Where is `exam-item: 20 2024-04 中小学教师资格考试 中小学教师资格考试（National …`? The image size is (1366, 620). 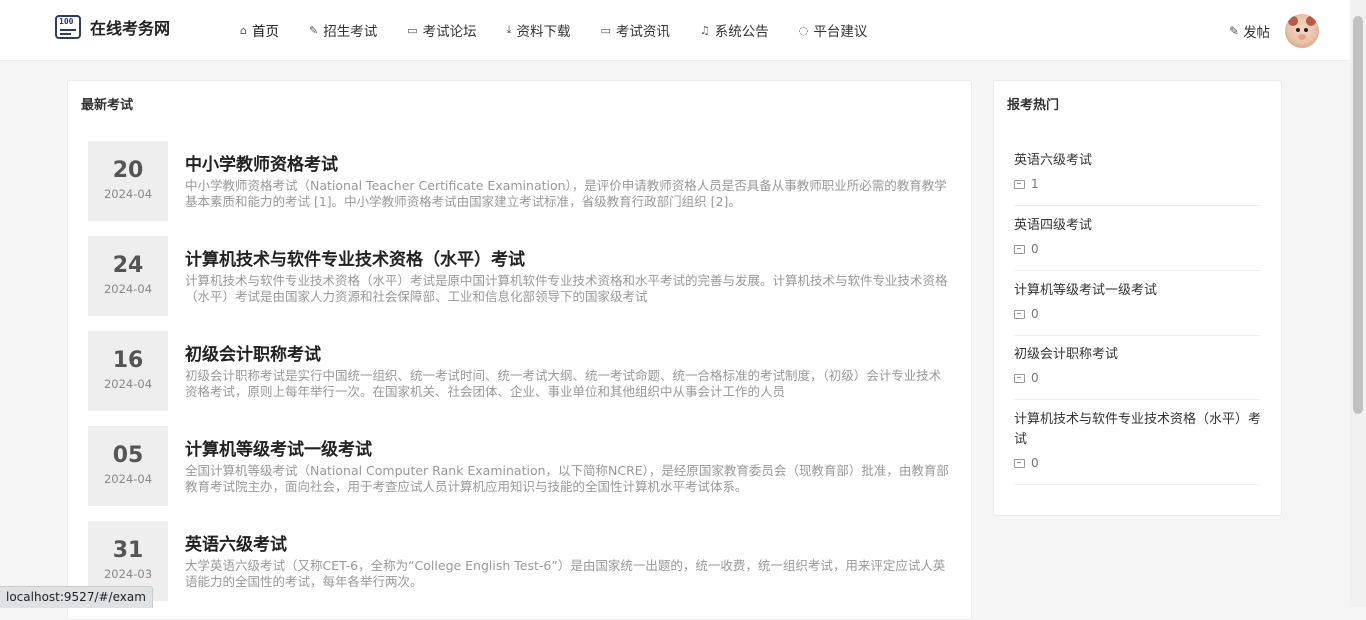 exam-item: 20 2024-04 中小学教师资格考试 中小学教师资格考试（National … is located at coordinates (520, 181).